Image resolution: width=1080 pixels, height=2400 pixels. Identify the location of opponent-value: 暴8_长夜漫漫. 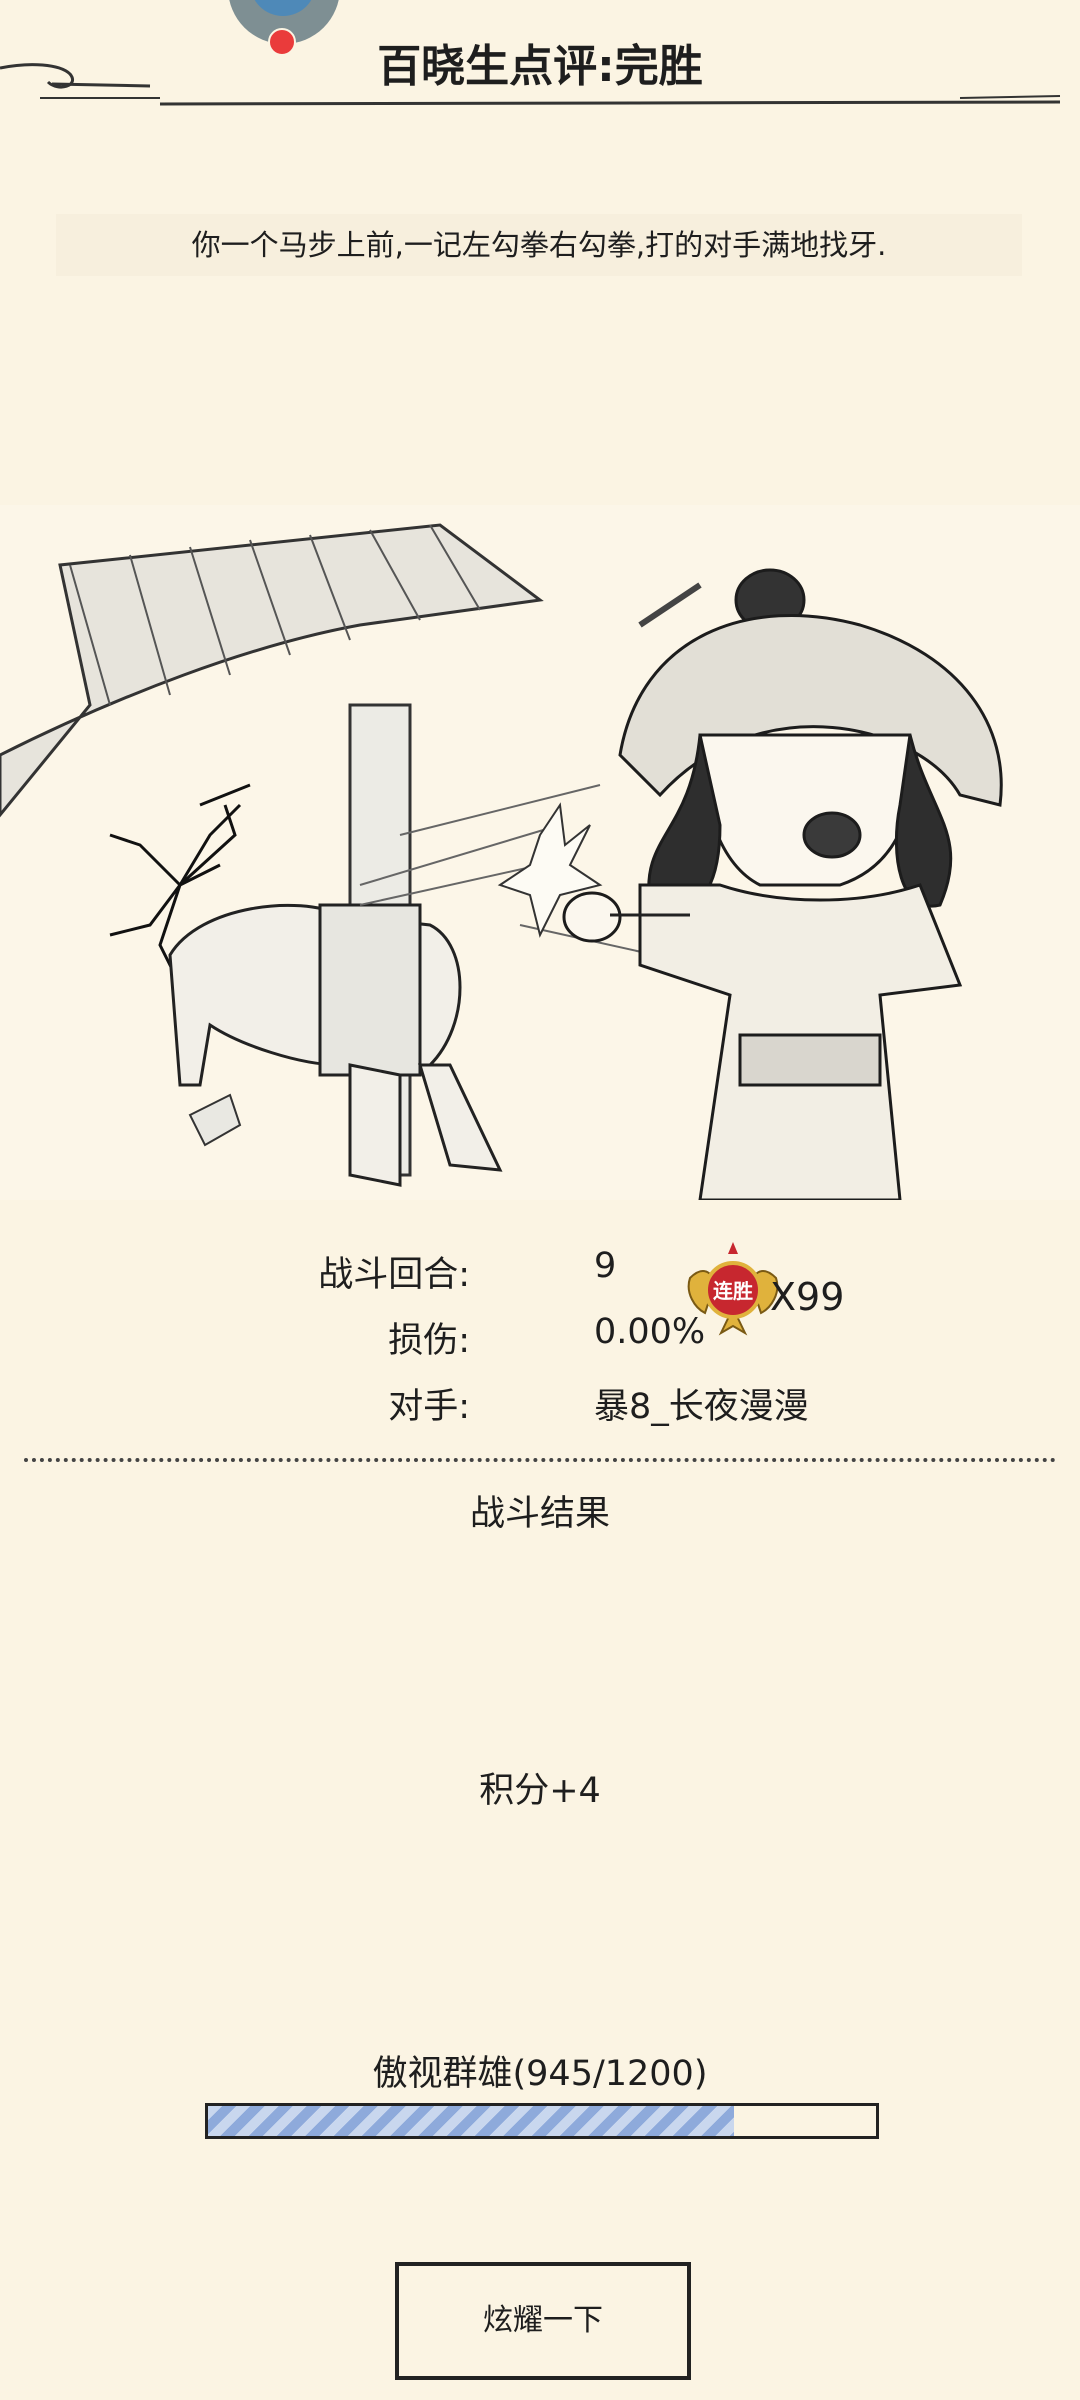
(701, 1407).